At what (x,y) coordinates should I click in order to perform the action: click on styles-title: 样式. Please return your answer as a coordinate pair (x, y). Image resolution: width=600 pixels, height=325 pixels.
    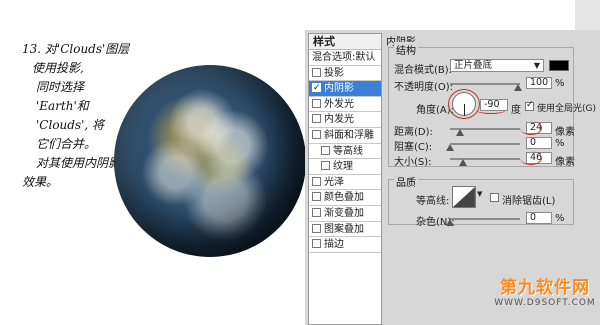
    Looking at the image, I should click on (345, 42).